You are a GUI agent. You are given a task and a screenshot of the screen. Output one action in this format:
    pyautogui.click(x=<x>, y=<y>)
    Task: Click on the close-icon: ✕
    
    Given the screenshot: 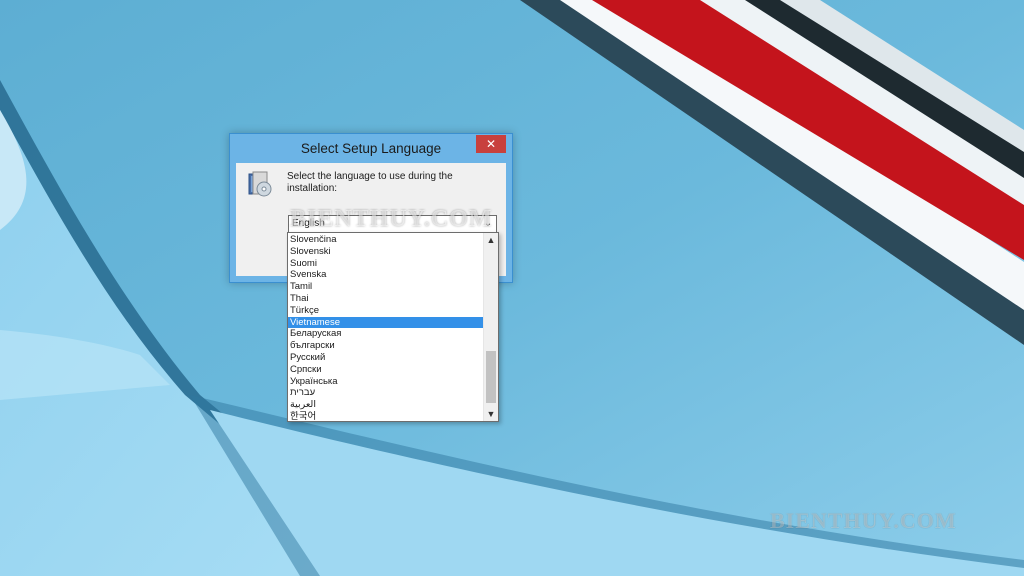 What is the action you would take?
    pyautogui.click(x=491, y=144)
    